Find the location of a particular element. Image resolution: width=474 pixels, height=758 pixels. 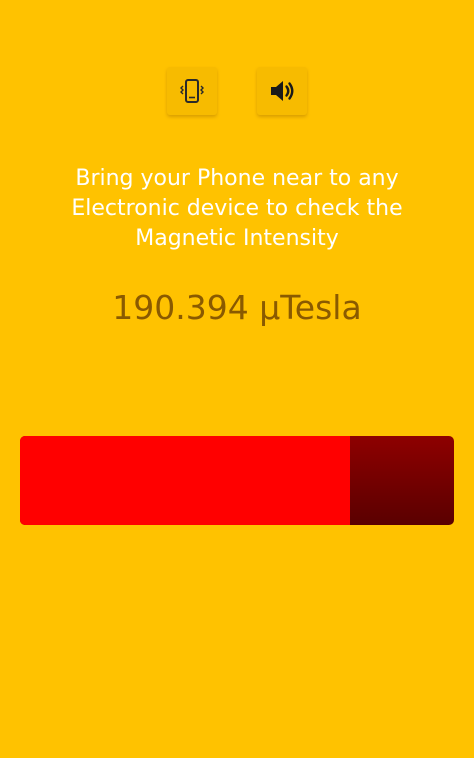

speaker-icon is located at coordinates (282, 91).